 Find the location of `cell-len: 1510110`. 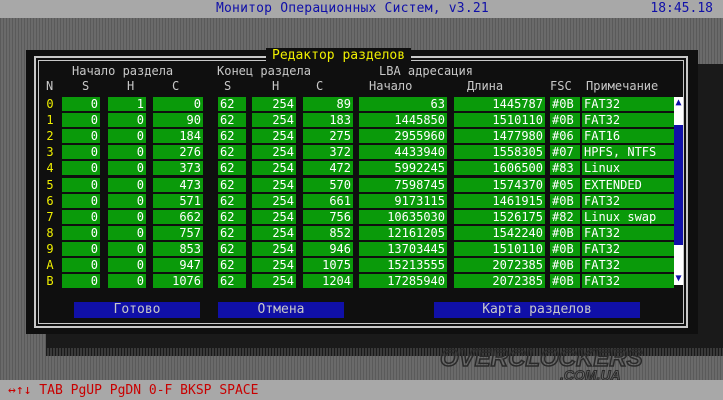

cell-len: 1510110 is located at coordinates (499, 120).